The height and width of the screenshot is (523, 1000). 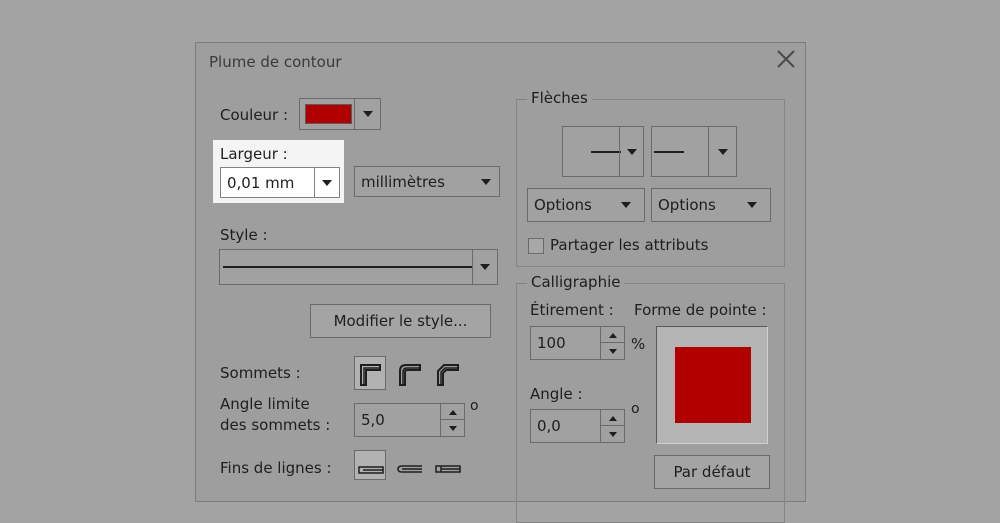 I want to click on cap-round-icon, so click(x=409, y=466).